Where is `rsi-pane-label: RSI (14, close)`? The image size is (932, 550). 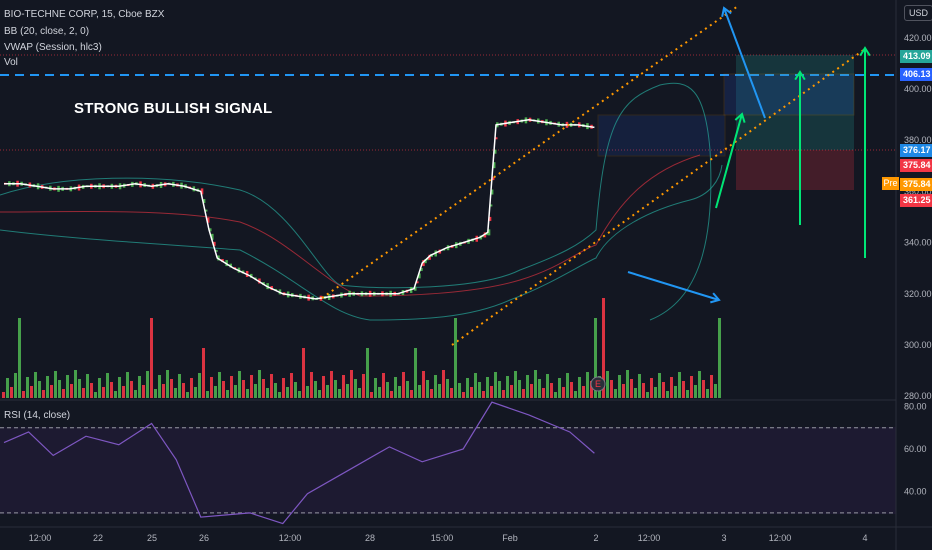
rsi-pane-label: RSI (14, close) is located at coordinates (37, 415).